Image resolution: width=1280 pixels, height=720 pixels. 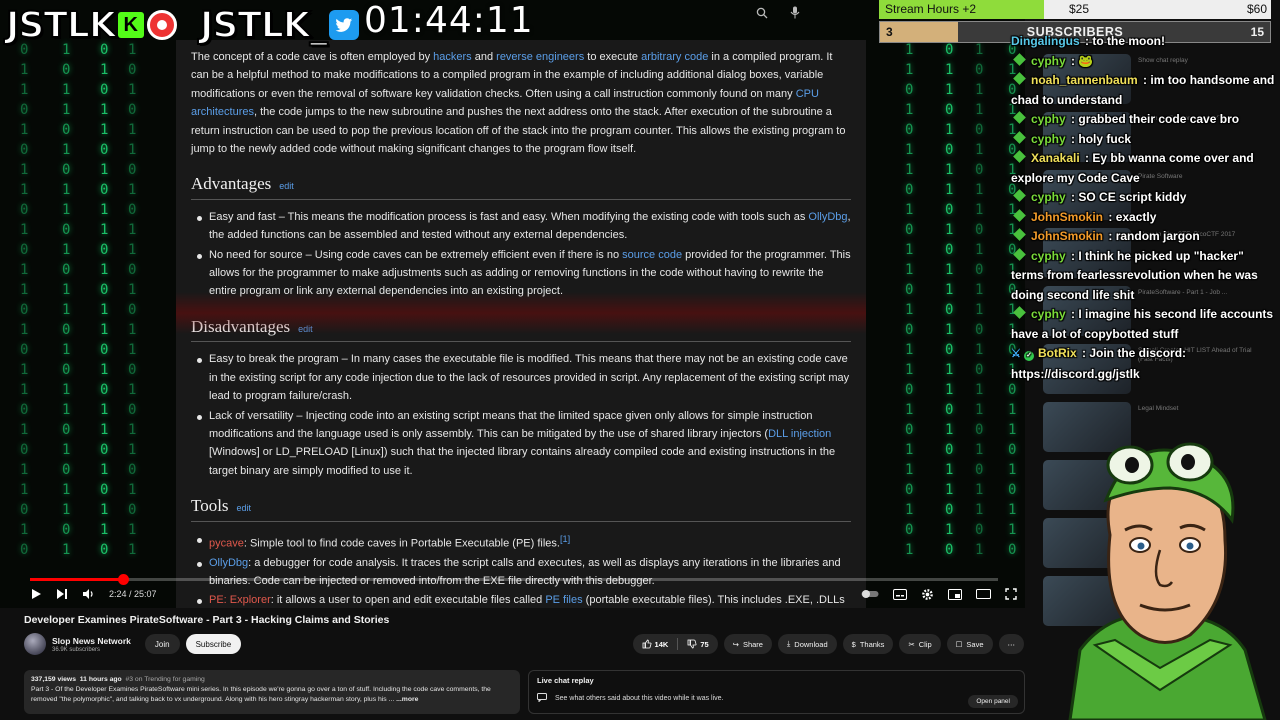 I want to click on download-icon: ⤓, so click(x=788, y=643).